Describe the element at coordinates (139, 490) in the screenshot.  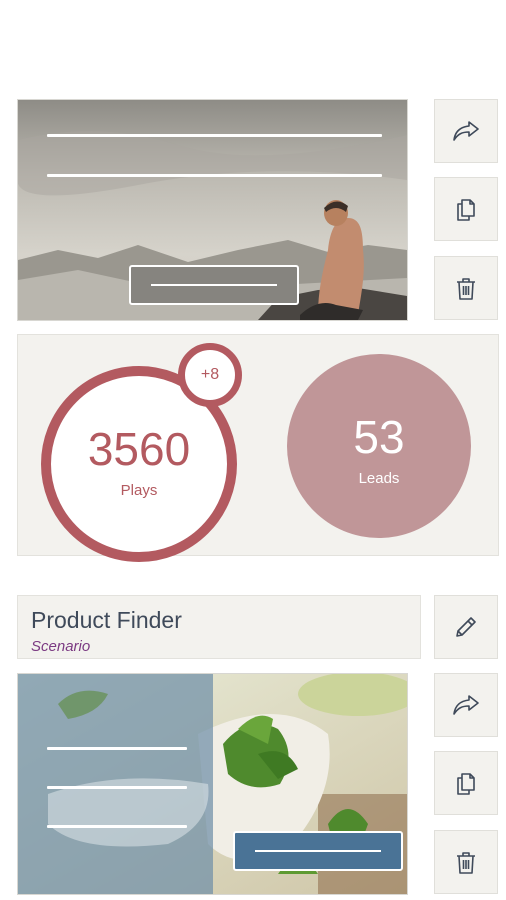
I see `plays-label: Plays` at that location.